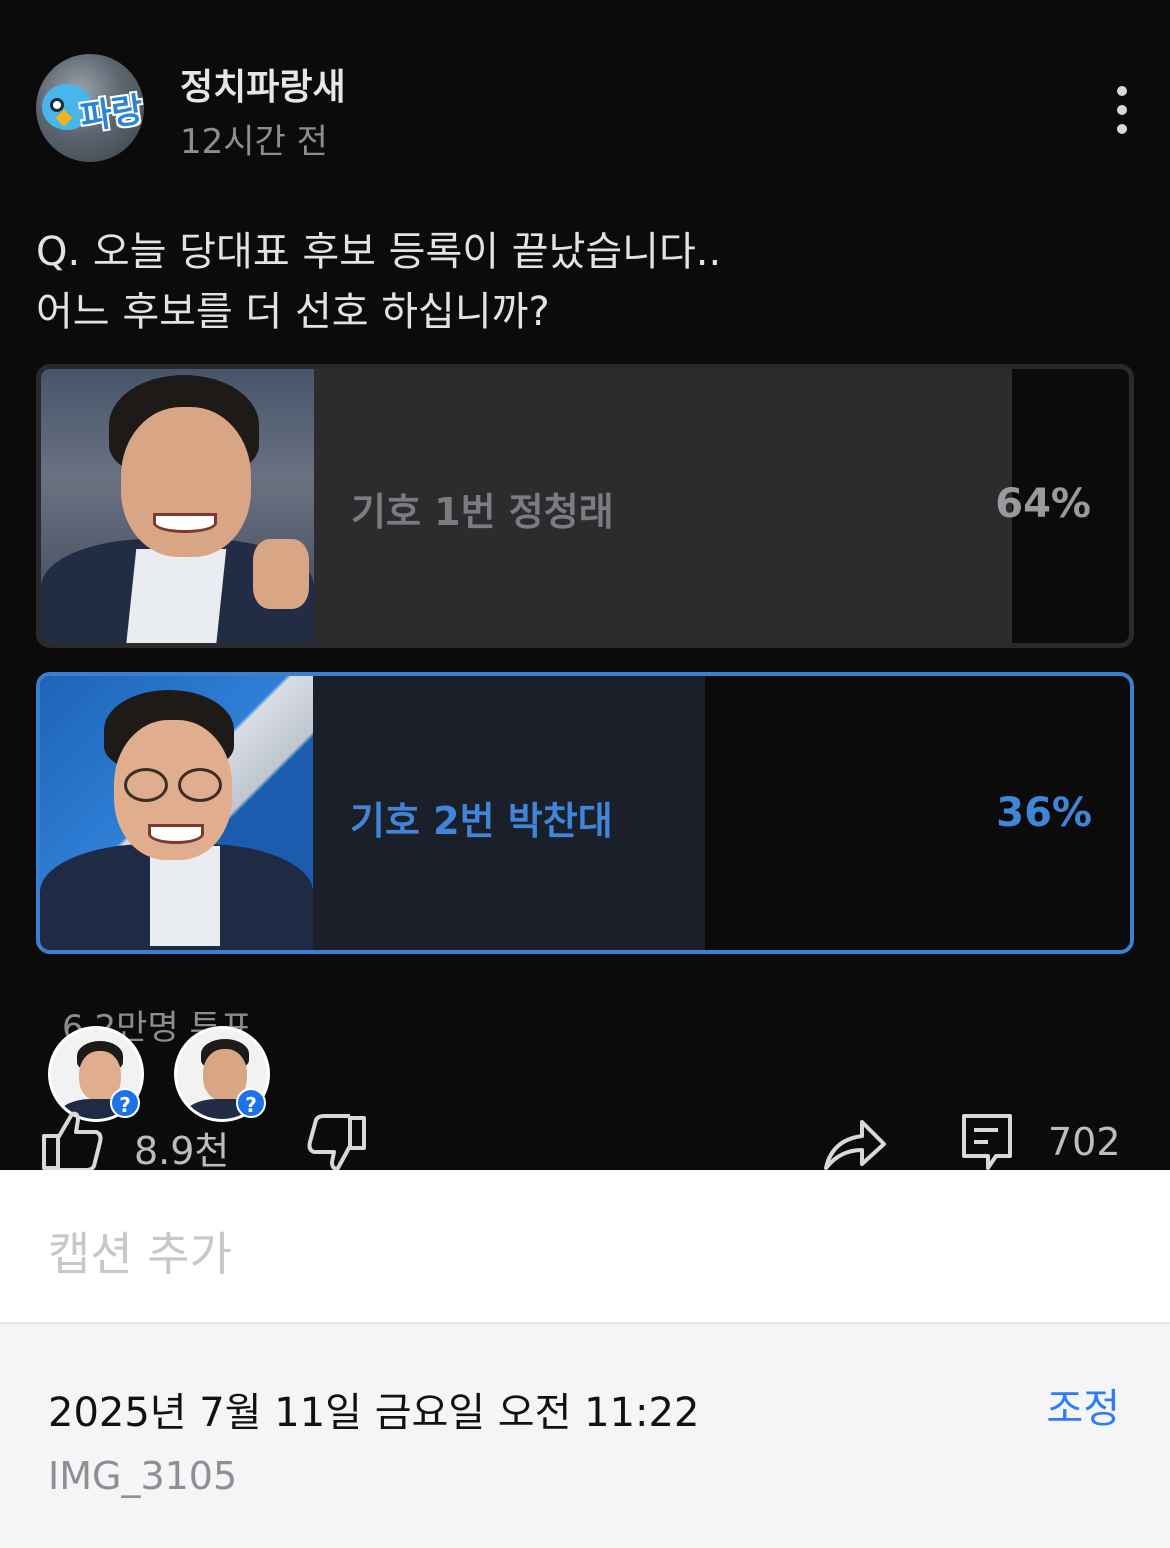 The width and height of the screenshot is (1170, 1548). I want to click on thumbs-down-icon, so click(336, 1141).